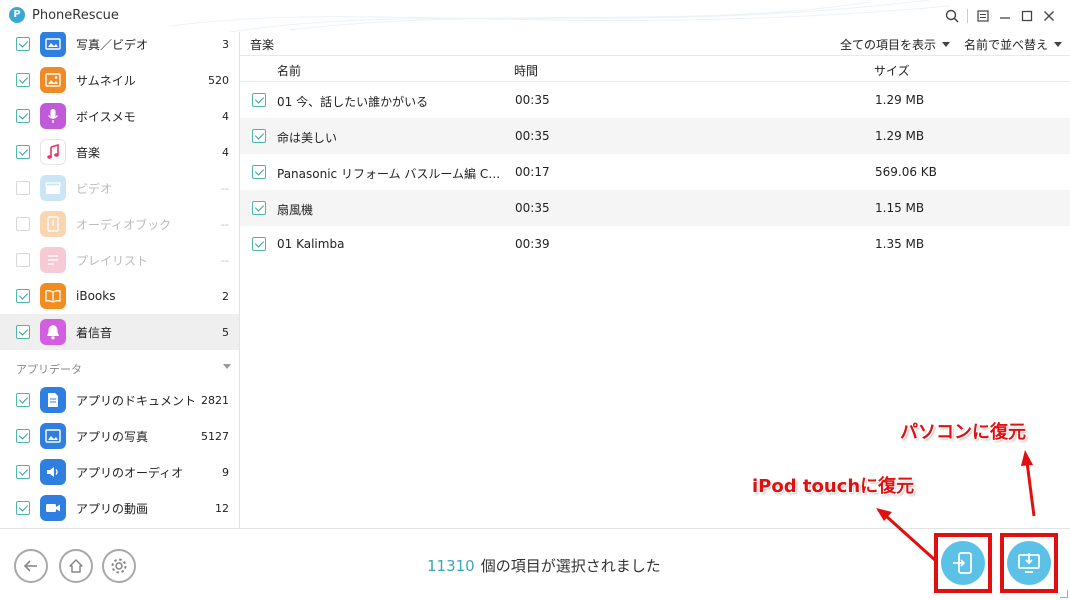 The height and width of the screenshot is (600, 1070). I want to click on sidebar-item-app-photos: アプリの写真 5127, so click(119, 436).